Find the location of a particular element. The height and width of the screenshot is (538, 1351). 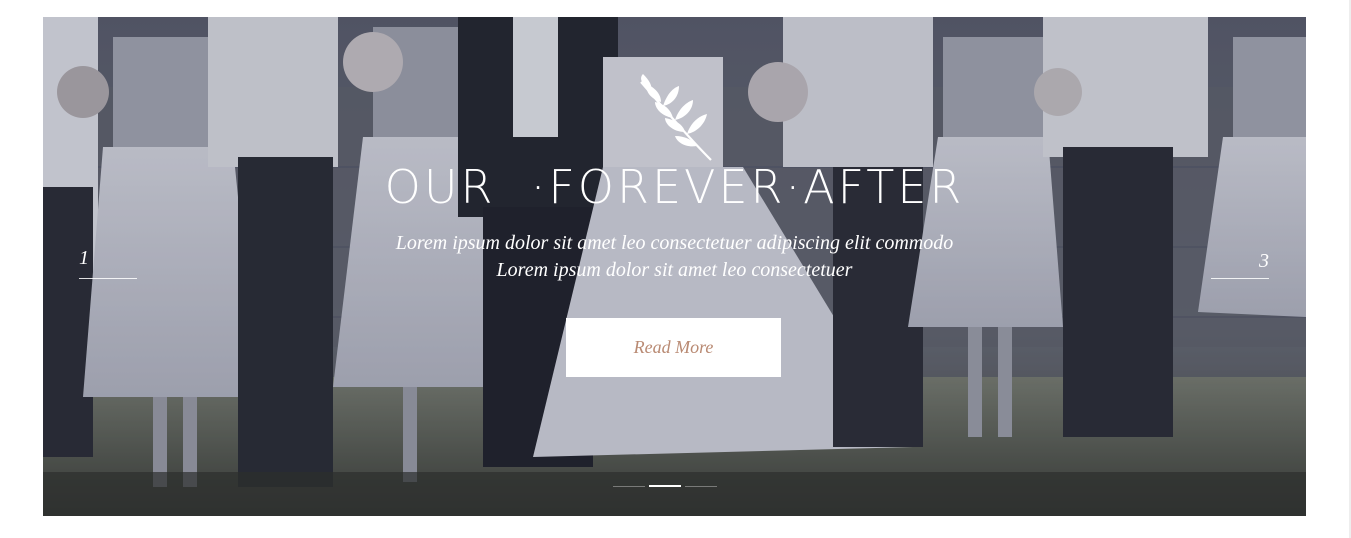

slide-prev-number: 1 is located at coordinates (84, 258).